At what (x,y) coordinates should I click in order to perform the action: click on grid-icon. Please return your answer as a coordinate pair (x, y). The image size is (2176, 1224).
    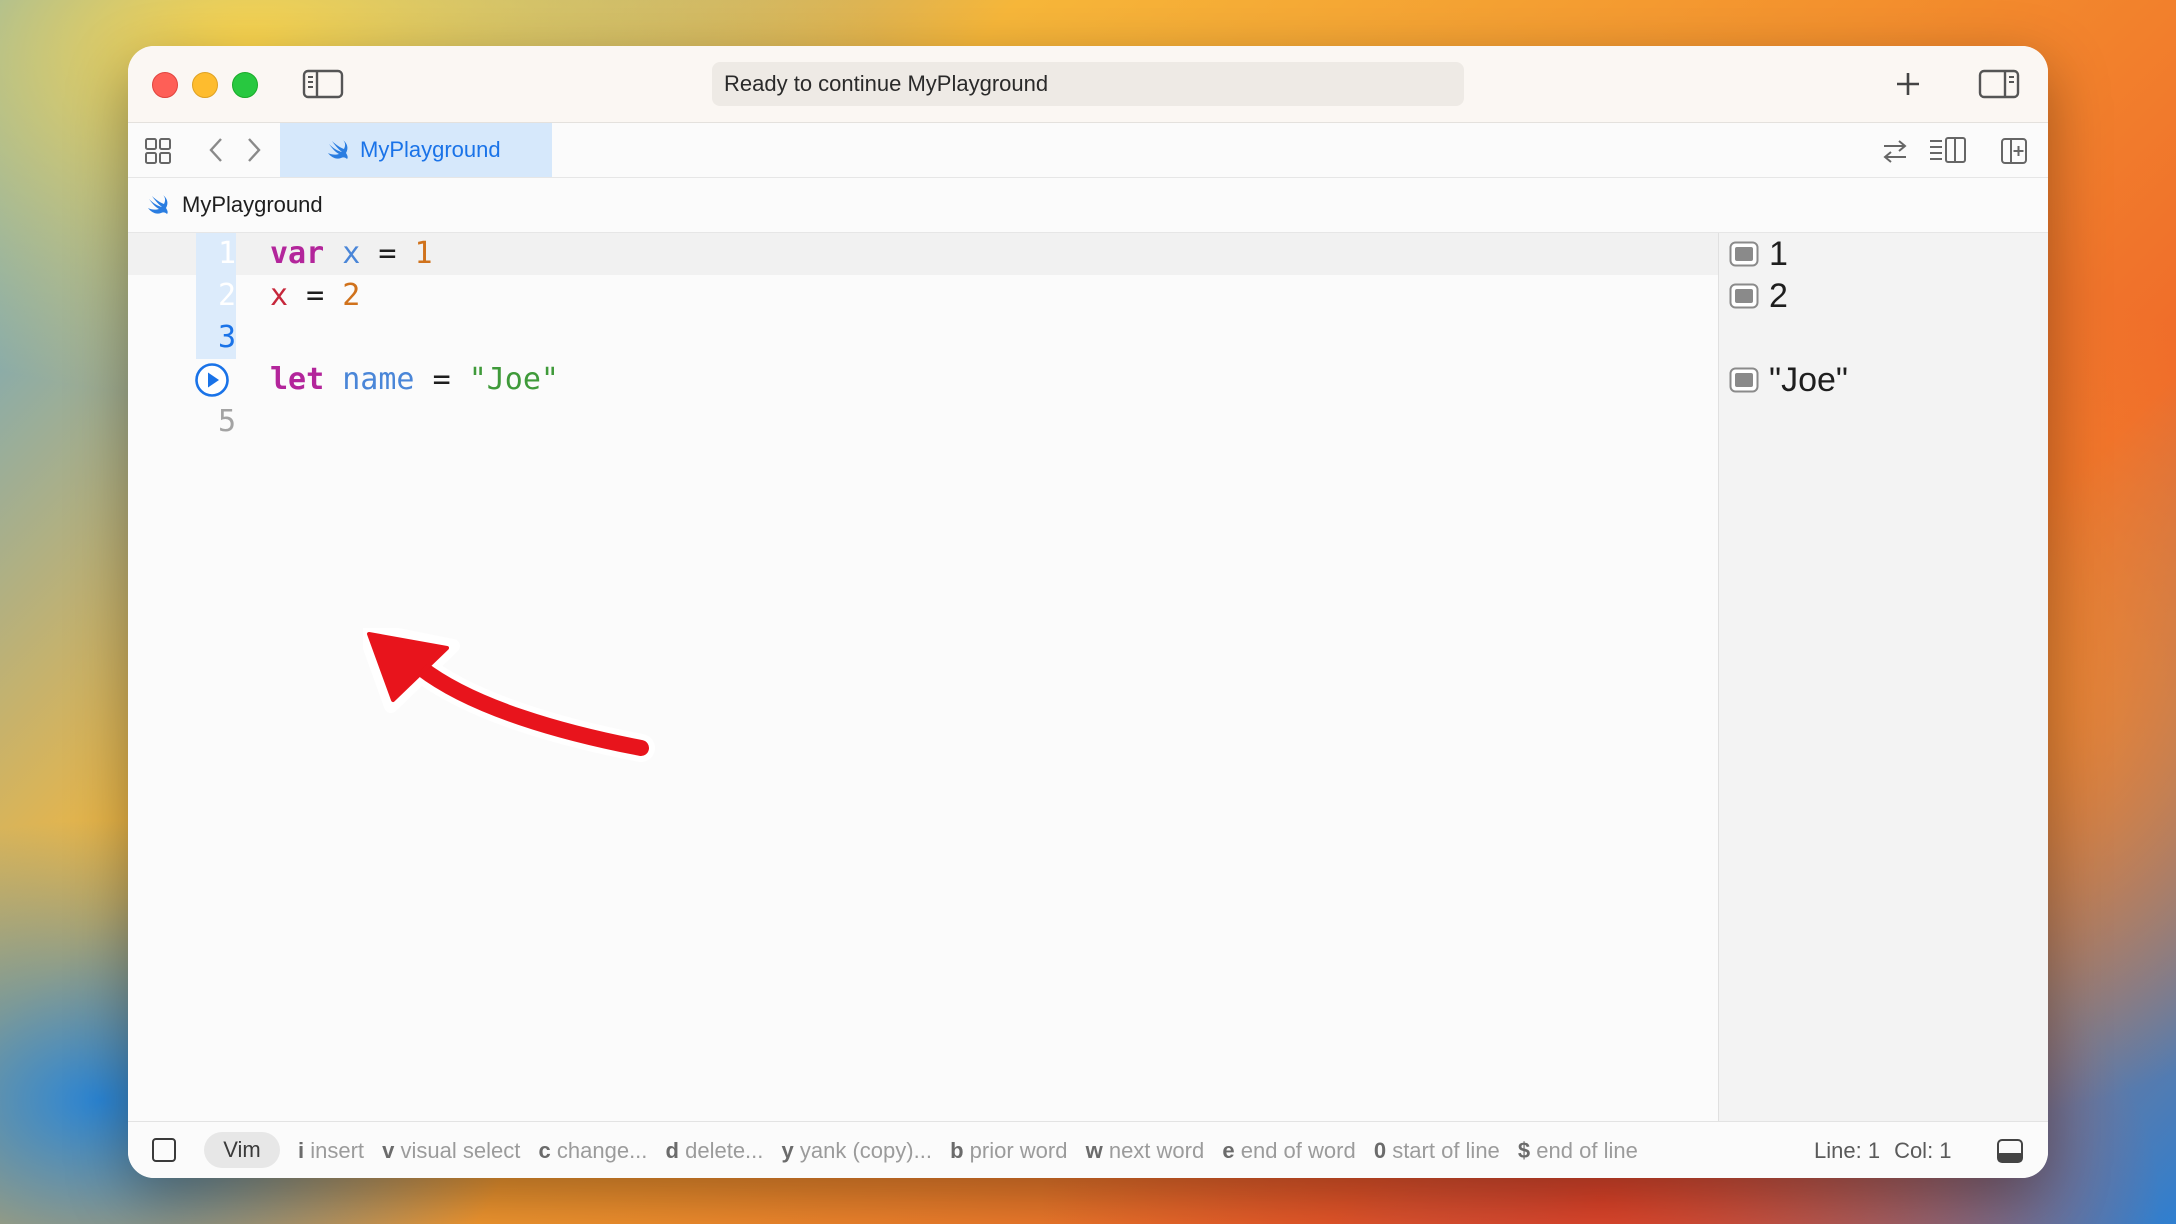
    Looking at the image, I should click on (158, 151).